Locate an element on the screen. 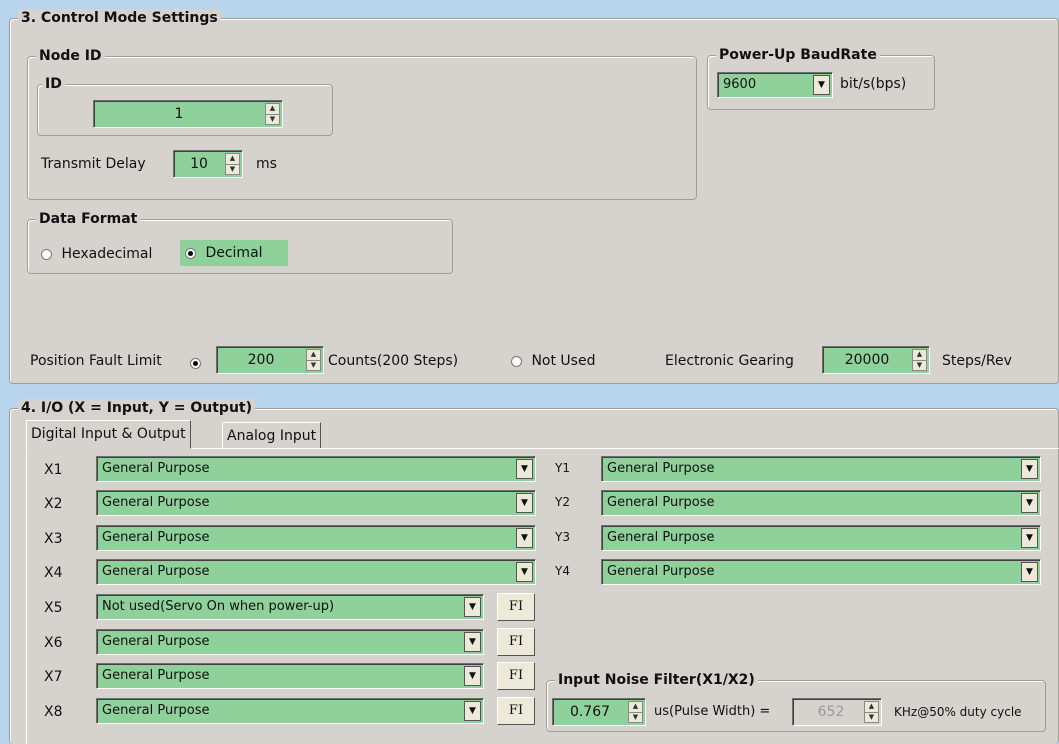 The height and width of the screenshot is (744, 1059). input-select-x3: General Purpose ▼ is located at coordinates (316, 538).